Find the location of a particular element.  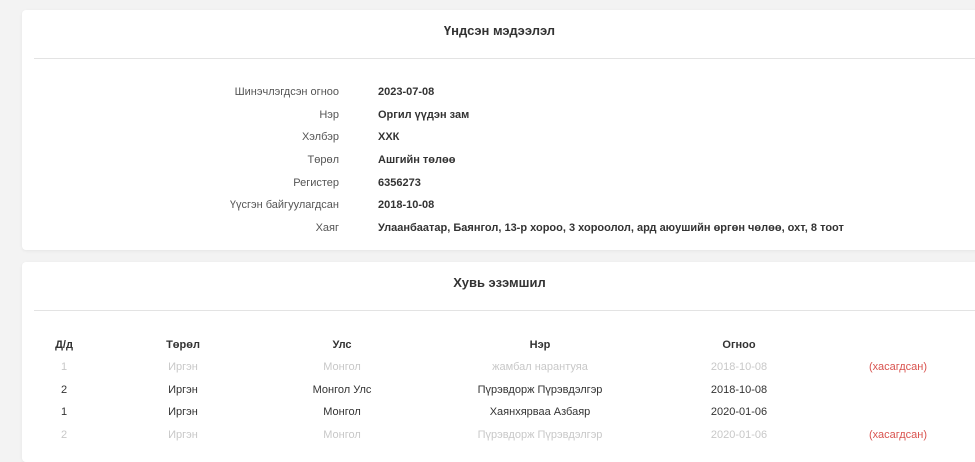

field-value: Оргил үүдэн зам is located at coordinates (424, 115).